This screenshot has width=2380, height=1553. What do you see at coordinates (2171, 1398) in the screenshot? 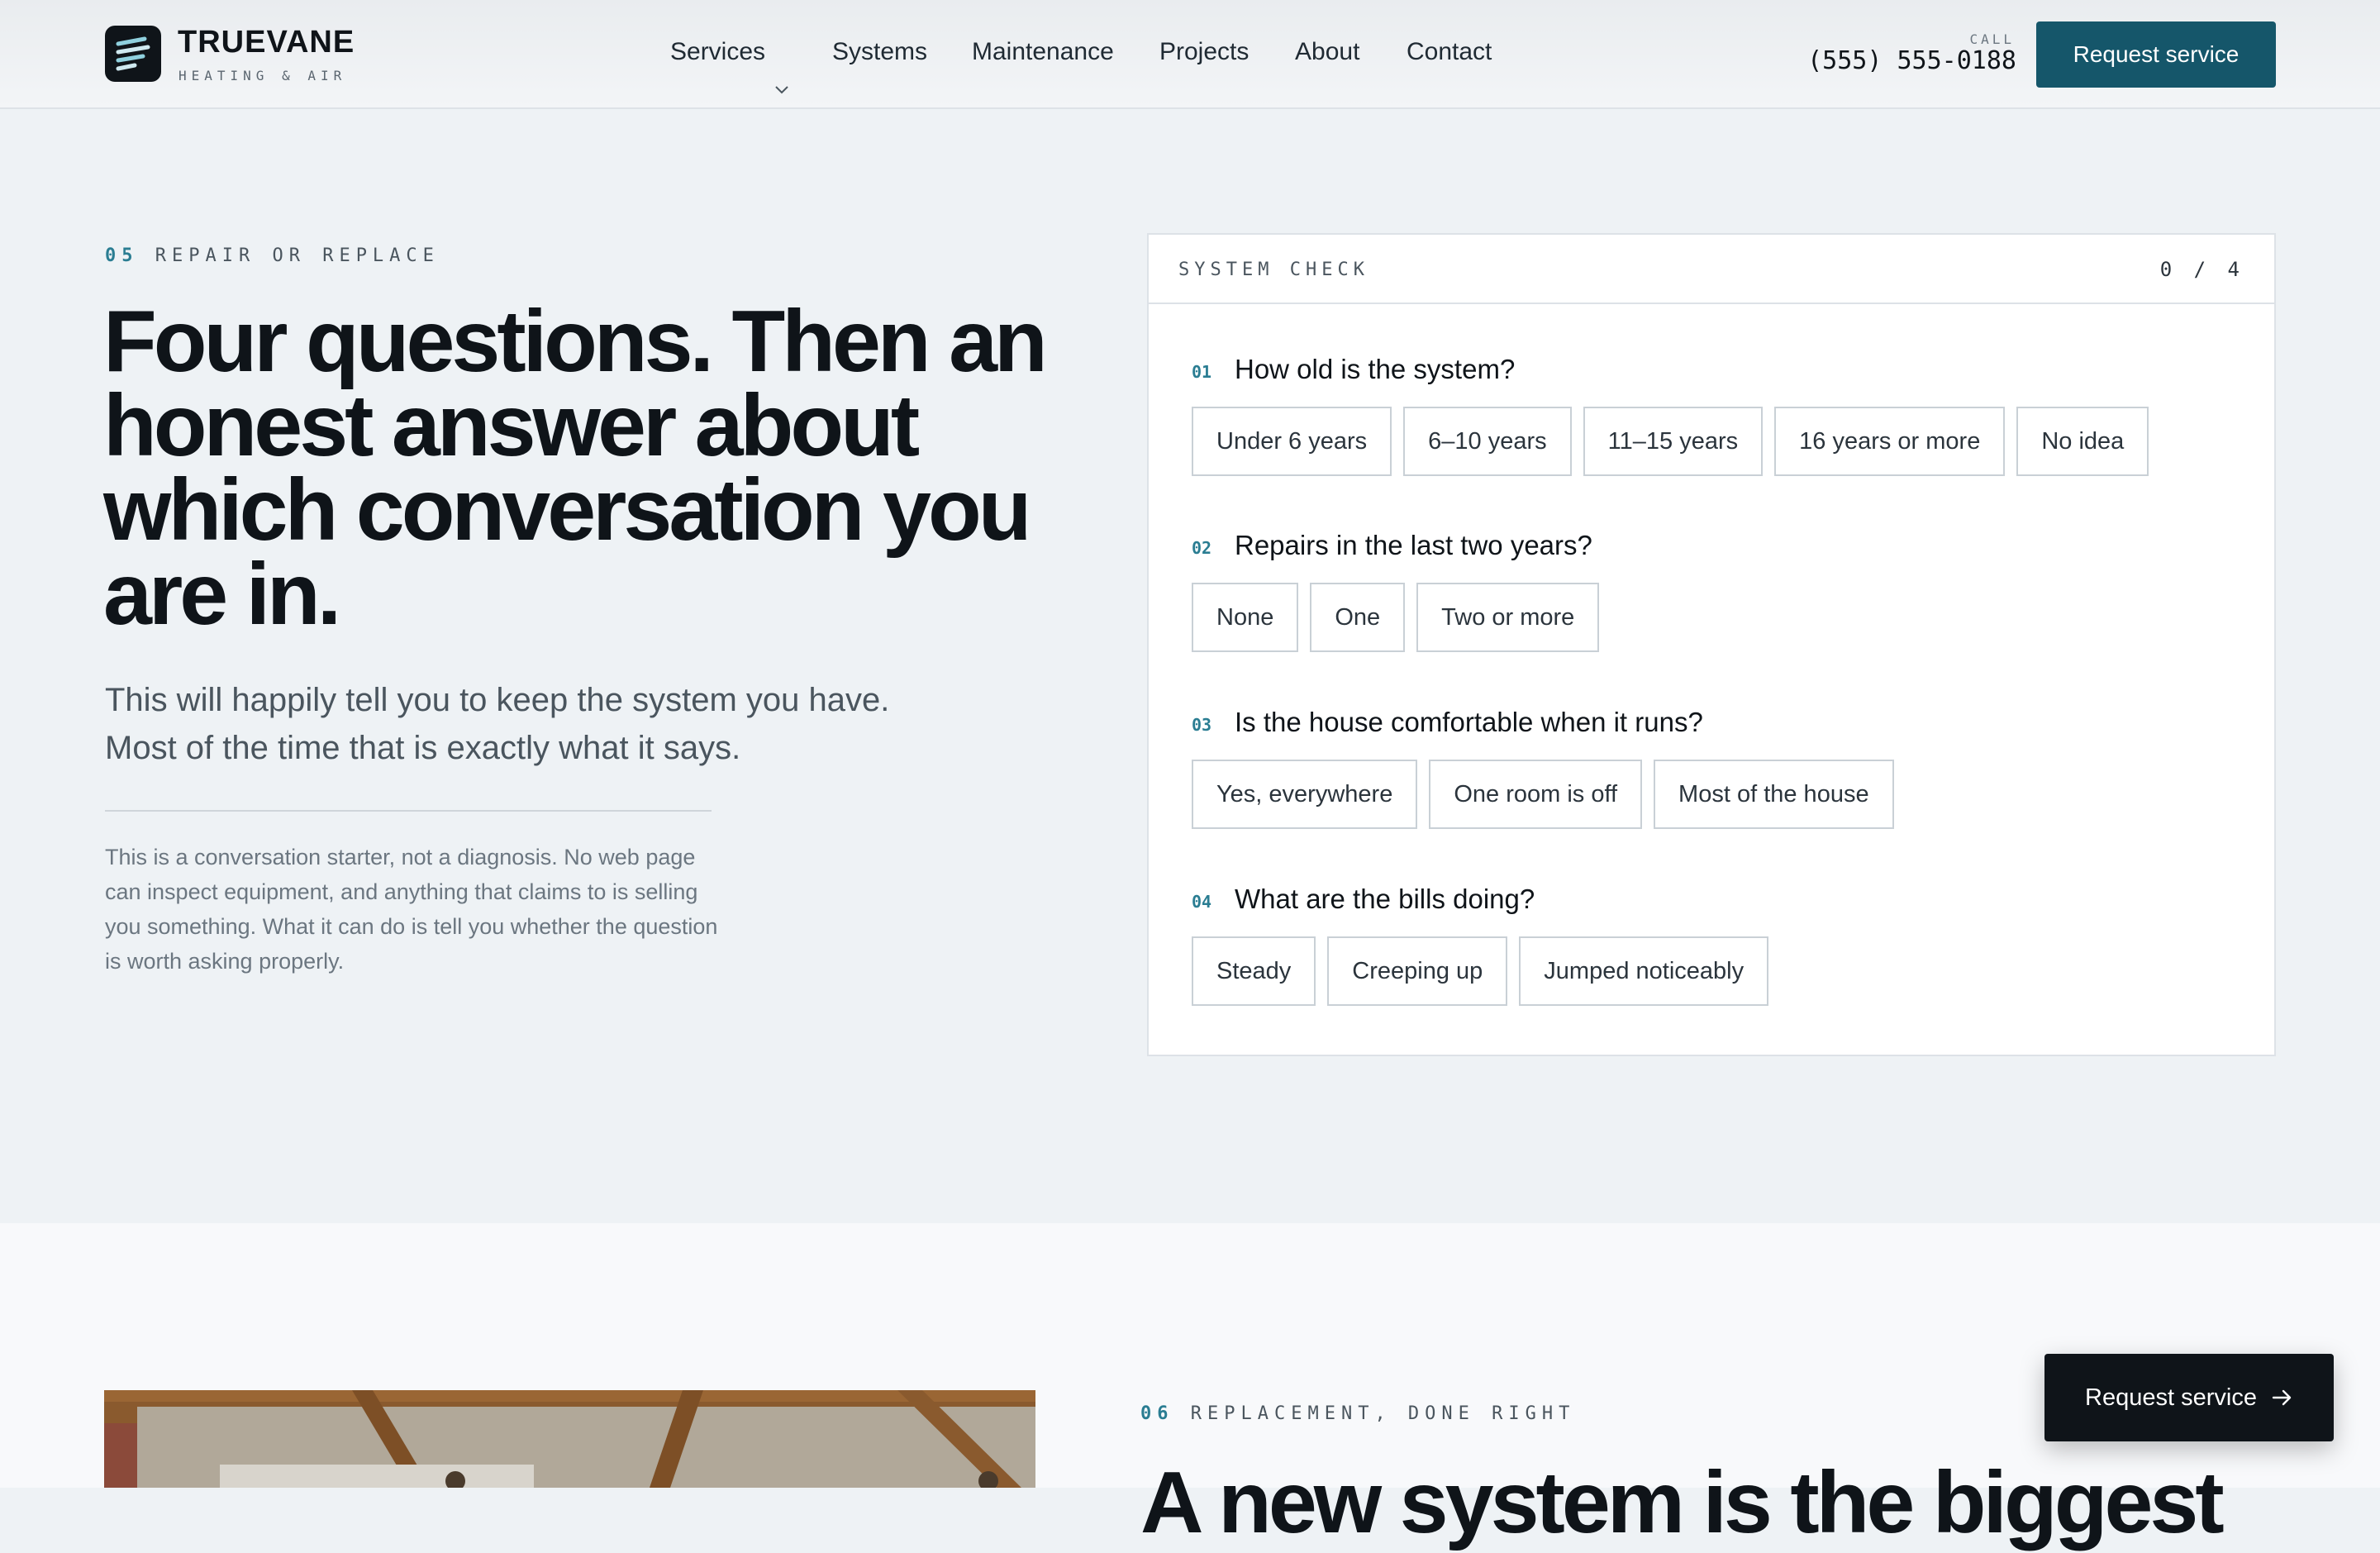
I see `floating-cta-label: Request service` at bounding box center [2171, 1398].